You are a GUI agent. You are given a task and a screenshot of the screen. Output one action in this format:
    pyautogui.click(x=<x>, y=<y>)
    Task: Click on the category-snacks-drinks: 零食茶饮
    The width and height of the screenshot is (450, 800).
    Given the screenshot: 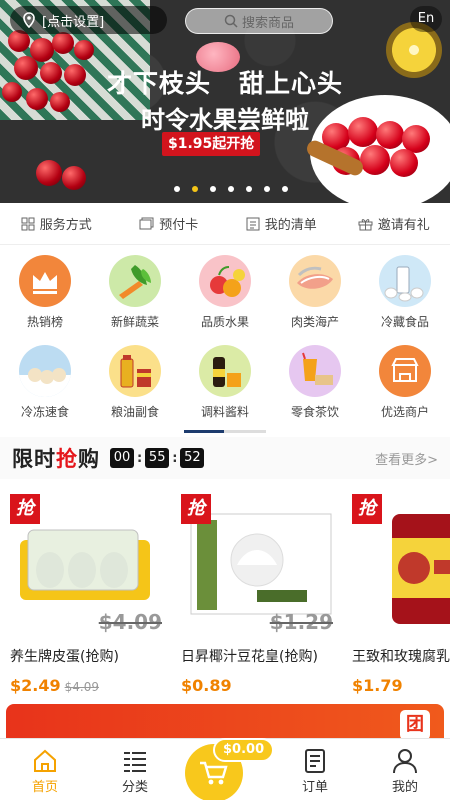 What is the action you would take?
    pyautogui.click(x=315, y=382)
    